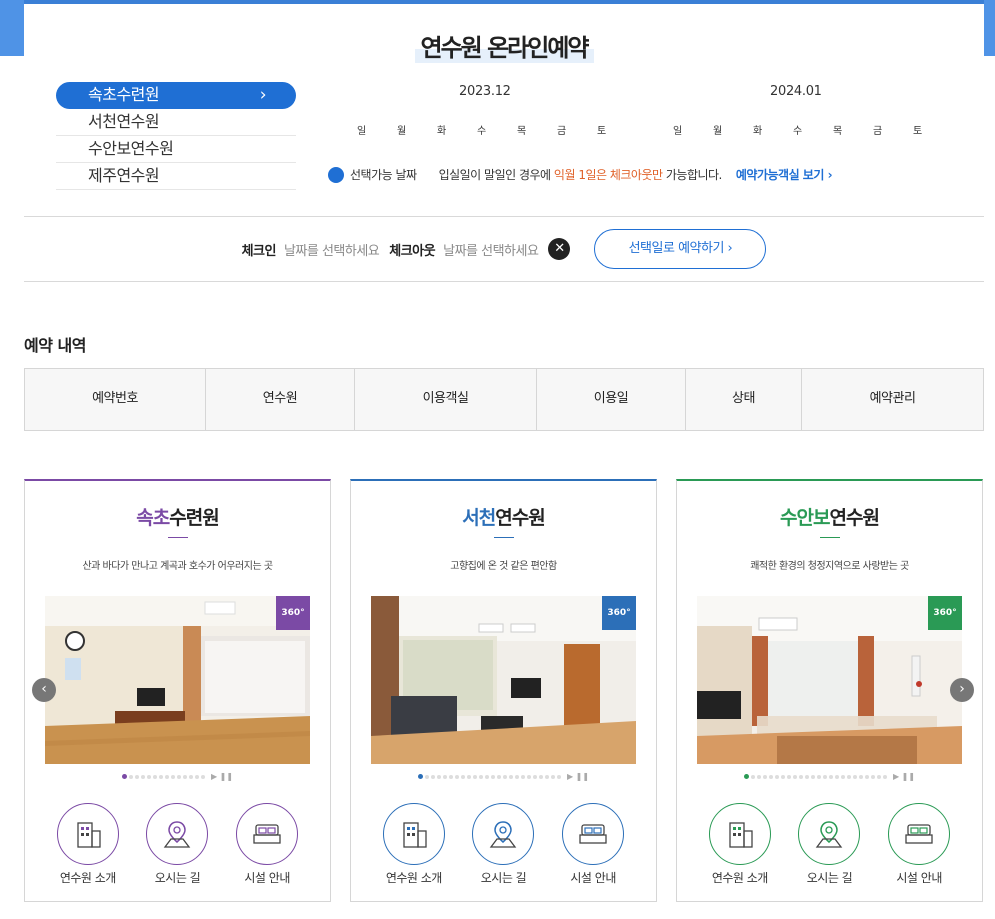  I want to click on card-subtitle: 고향집에 온 것 같은 편안함, so click(503, 566).